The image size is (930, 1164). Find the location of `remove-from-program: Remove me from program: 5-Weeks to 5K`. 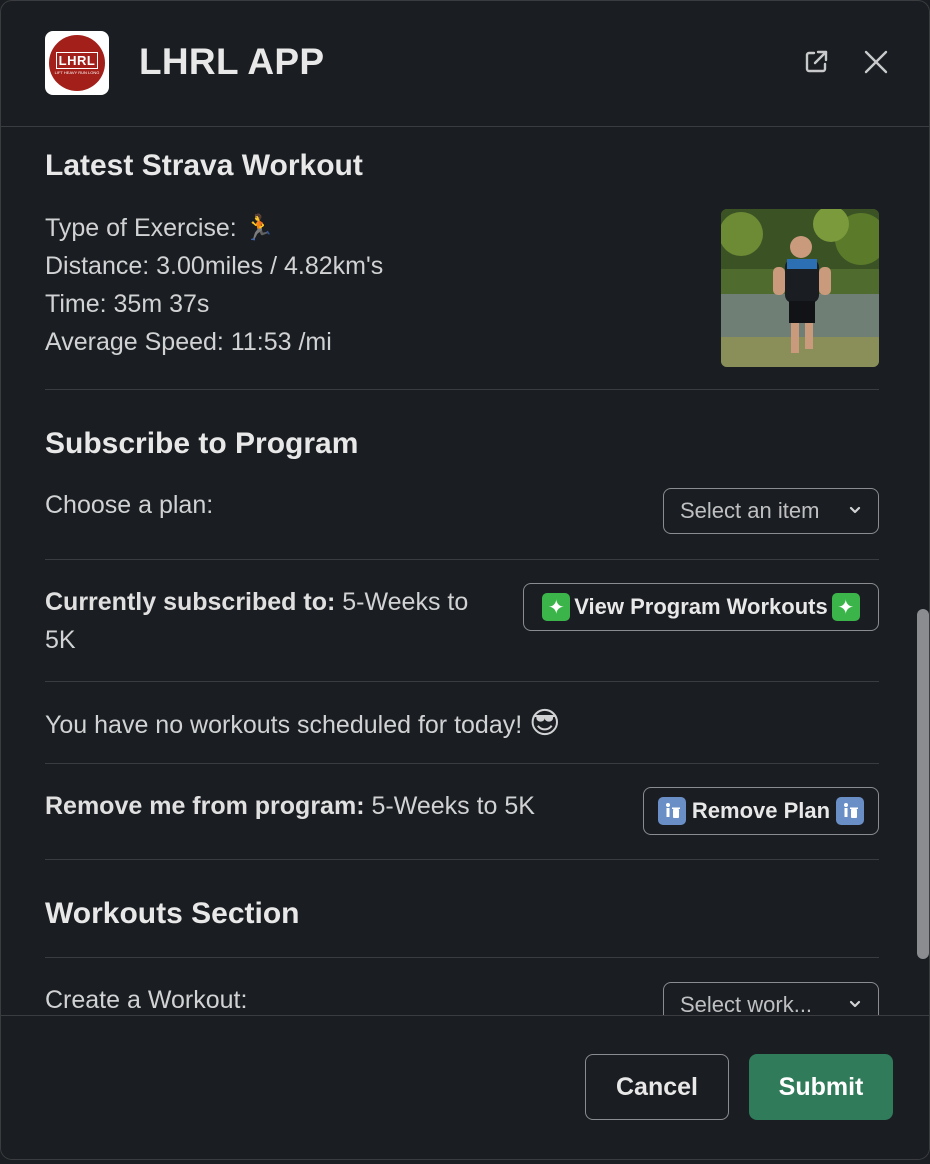

remove-from-program: Remove me from program: 5-Weeks to 5K is located at coordinates (290, 806).